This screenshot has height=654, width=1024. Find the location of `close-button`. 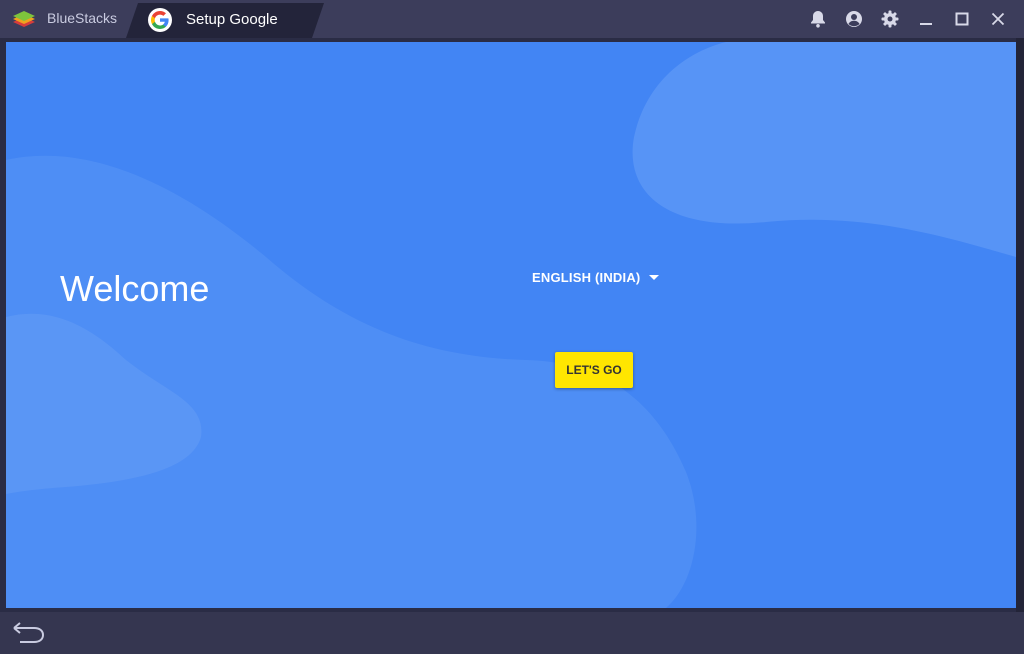

close-button is located at coordinates (998, 19).